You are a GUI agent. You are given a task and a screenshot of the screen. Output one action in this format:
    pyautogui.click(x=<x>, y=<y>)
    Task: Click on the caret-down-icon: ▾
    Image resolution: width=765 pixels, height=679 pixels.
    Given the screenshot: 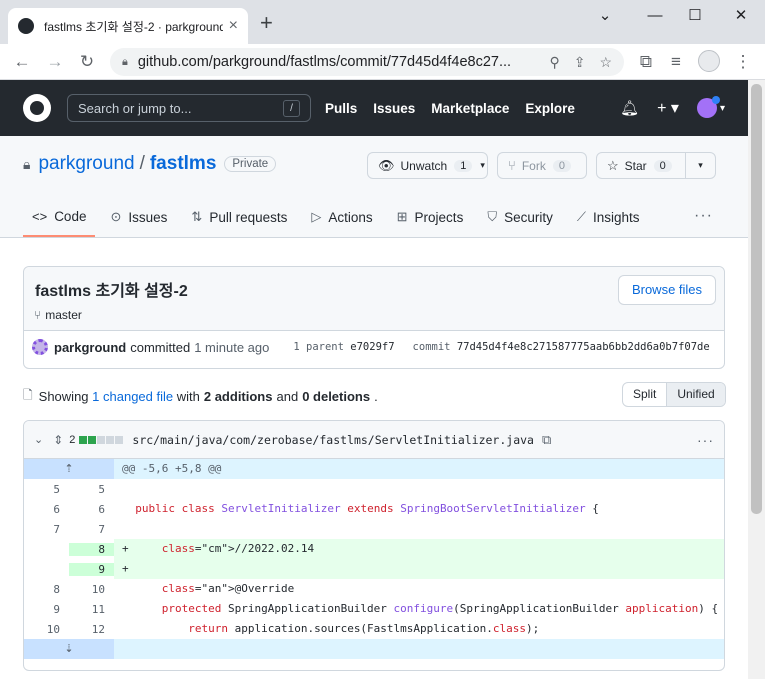 What is the action you would take?
    pyautogui.click(x=722, y=108)
    